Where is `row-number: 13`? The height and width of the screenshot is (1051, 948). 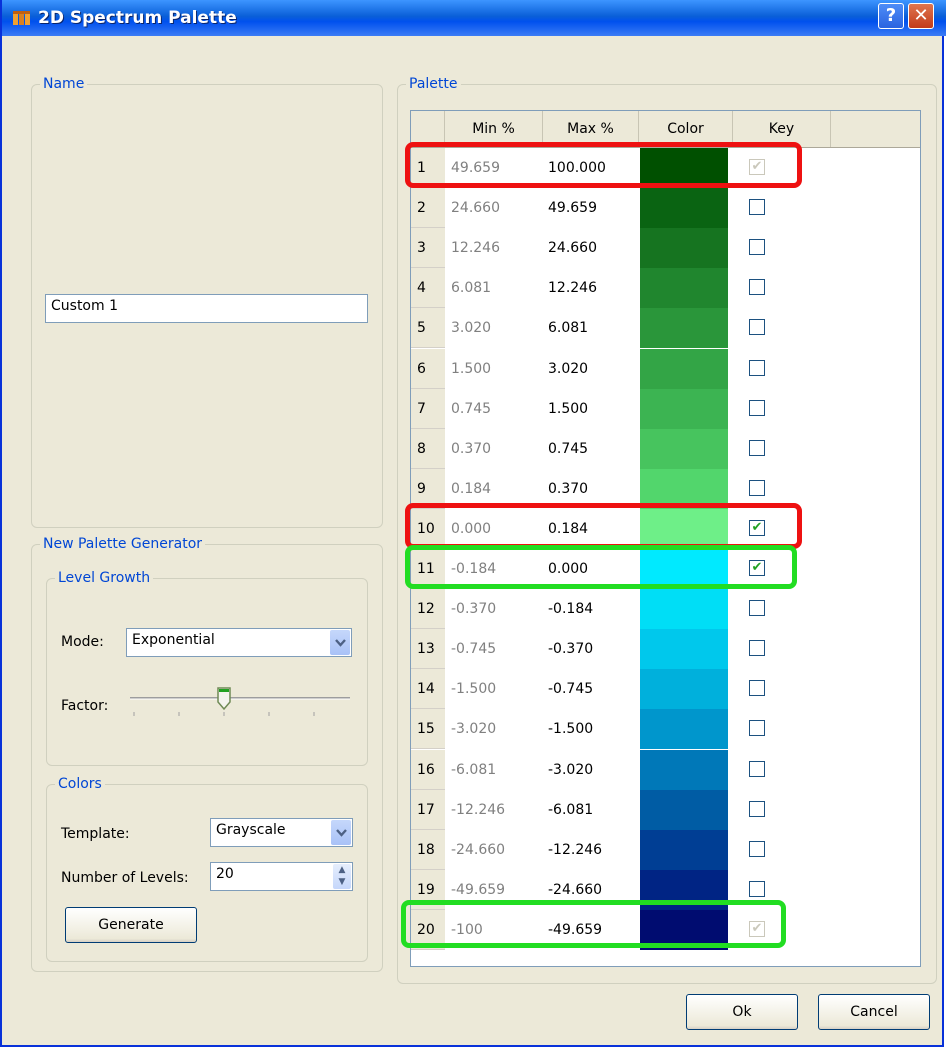 row-number: 13 is located at coordinates (428, 649).